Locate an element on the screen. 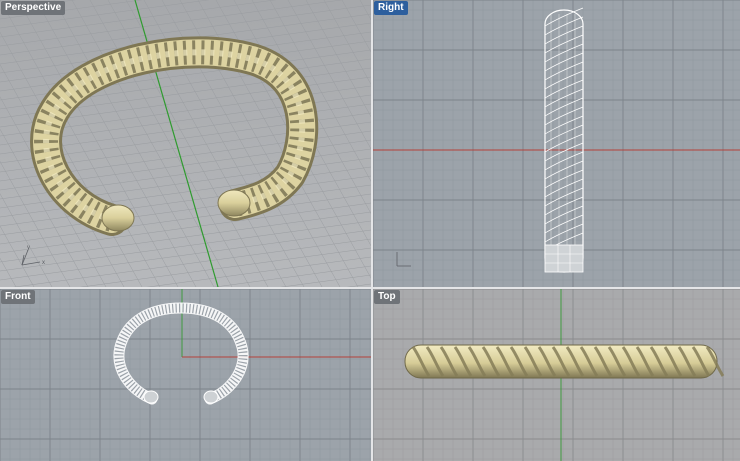 This screenshot has width=740, height=461. viewport-title-right: Right is located at coordinates (391, 8).